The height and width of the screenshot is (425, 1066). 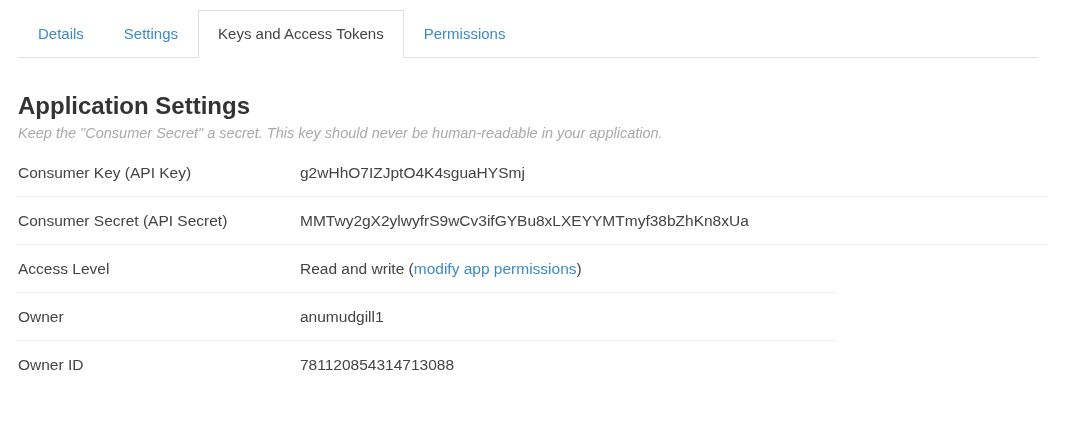 What do you see at coordinates (464, 34) in the screenshot?
I see `tab: Permissions` at bounding box center [464, 34].